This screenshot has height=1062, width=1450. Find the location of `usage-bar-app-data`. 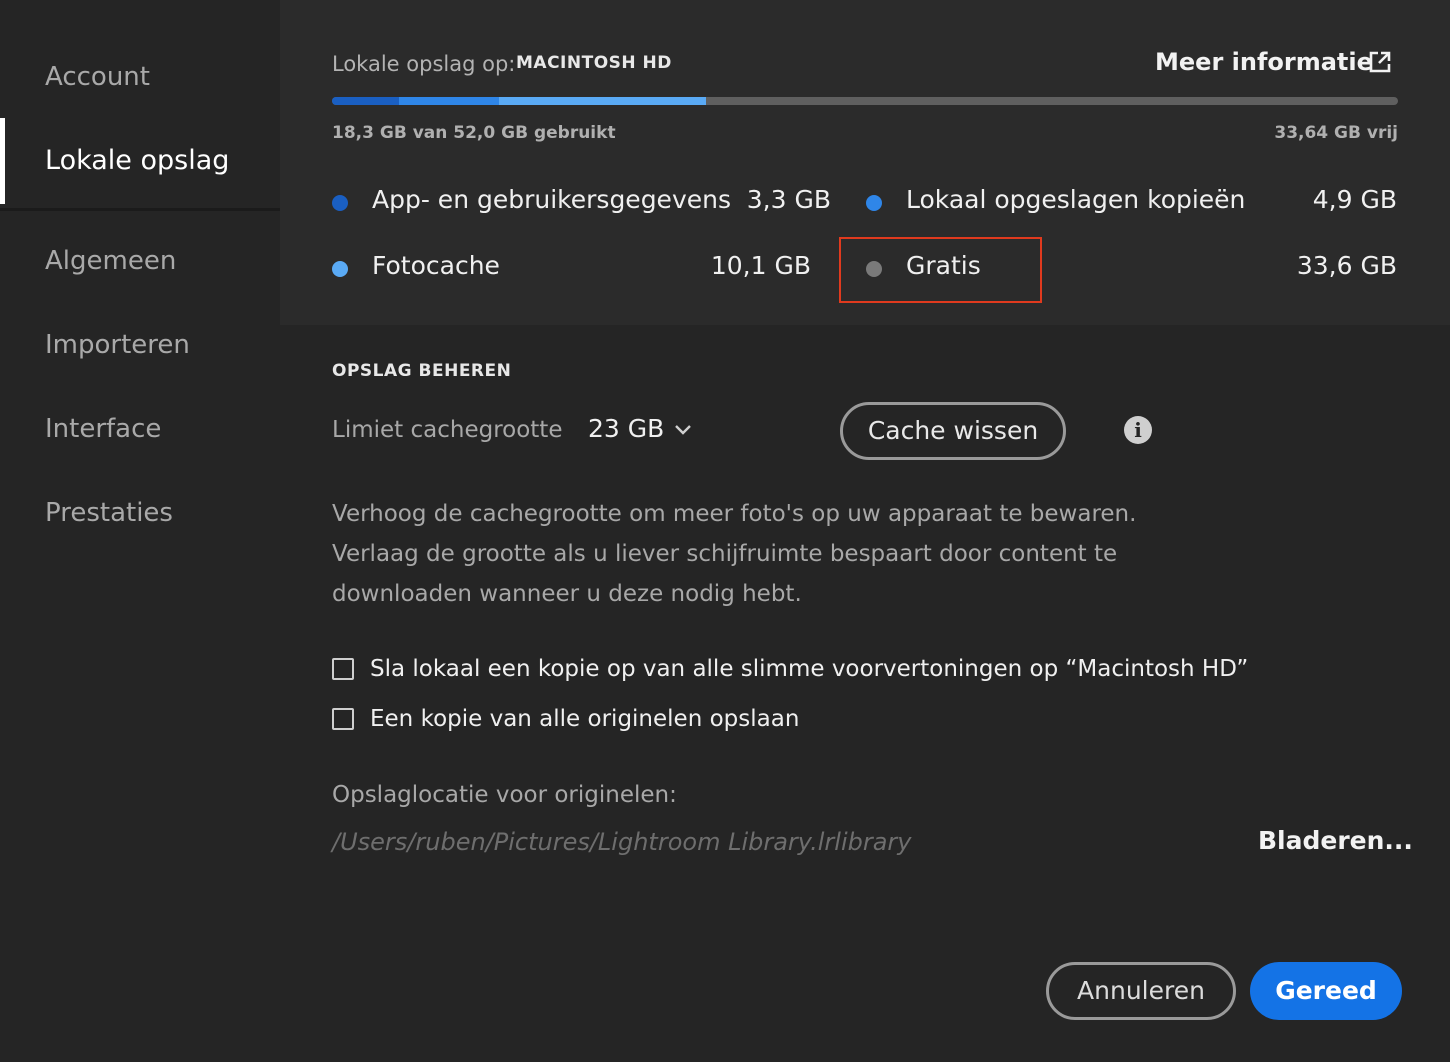

usage-bar-app-data is located at coordinates (365, 101).